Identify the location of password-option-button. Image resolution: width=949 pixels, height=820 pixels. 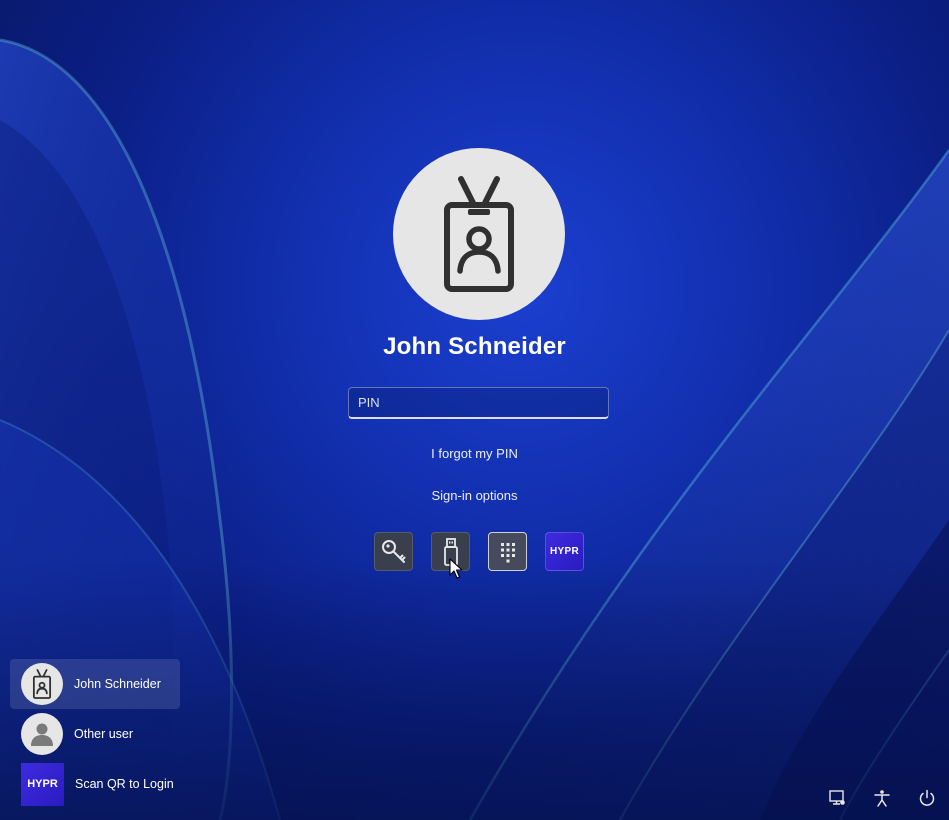
(393, 551).